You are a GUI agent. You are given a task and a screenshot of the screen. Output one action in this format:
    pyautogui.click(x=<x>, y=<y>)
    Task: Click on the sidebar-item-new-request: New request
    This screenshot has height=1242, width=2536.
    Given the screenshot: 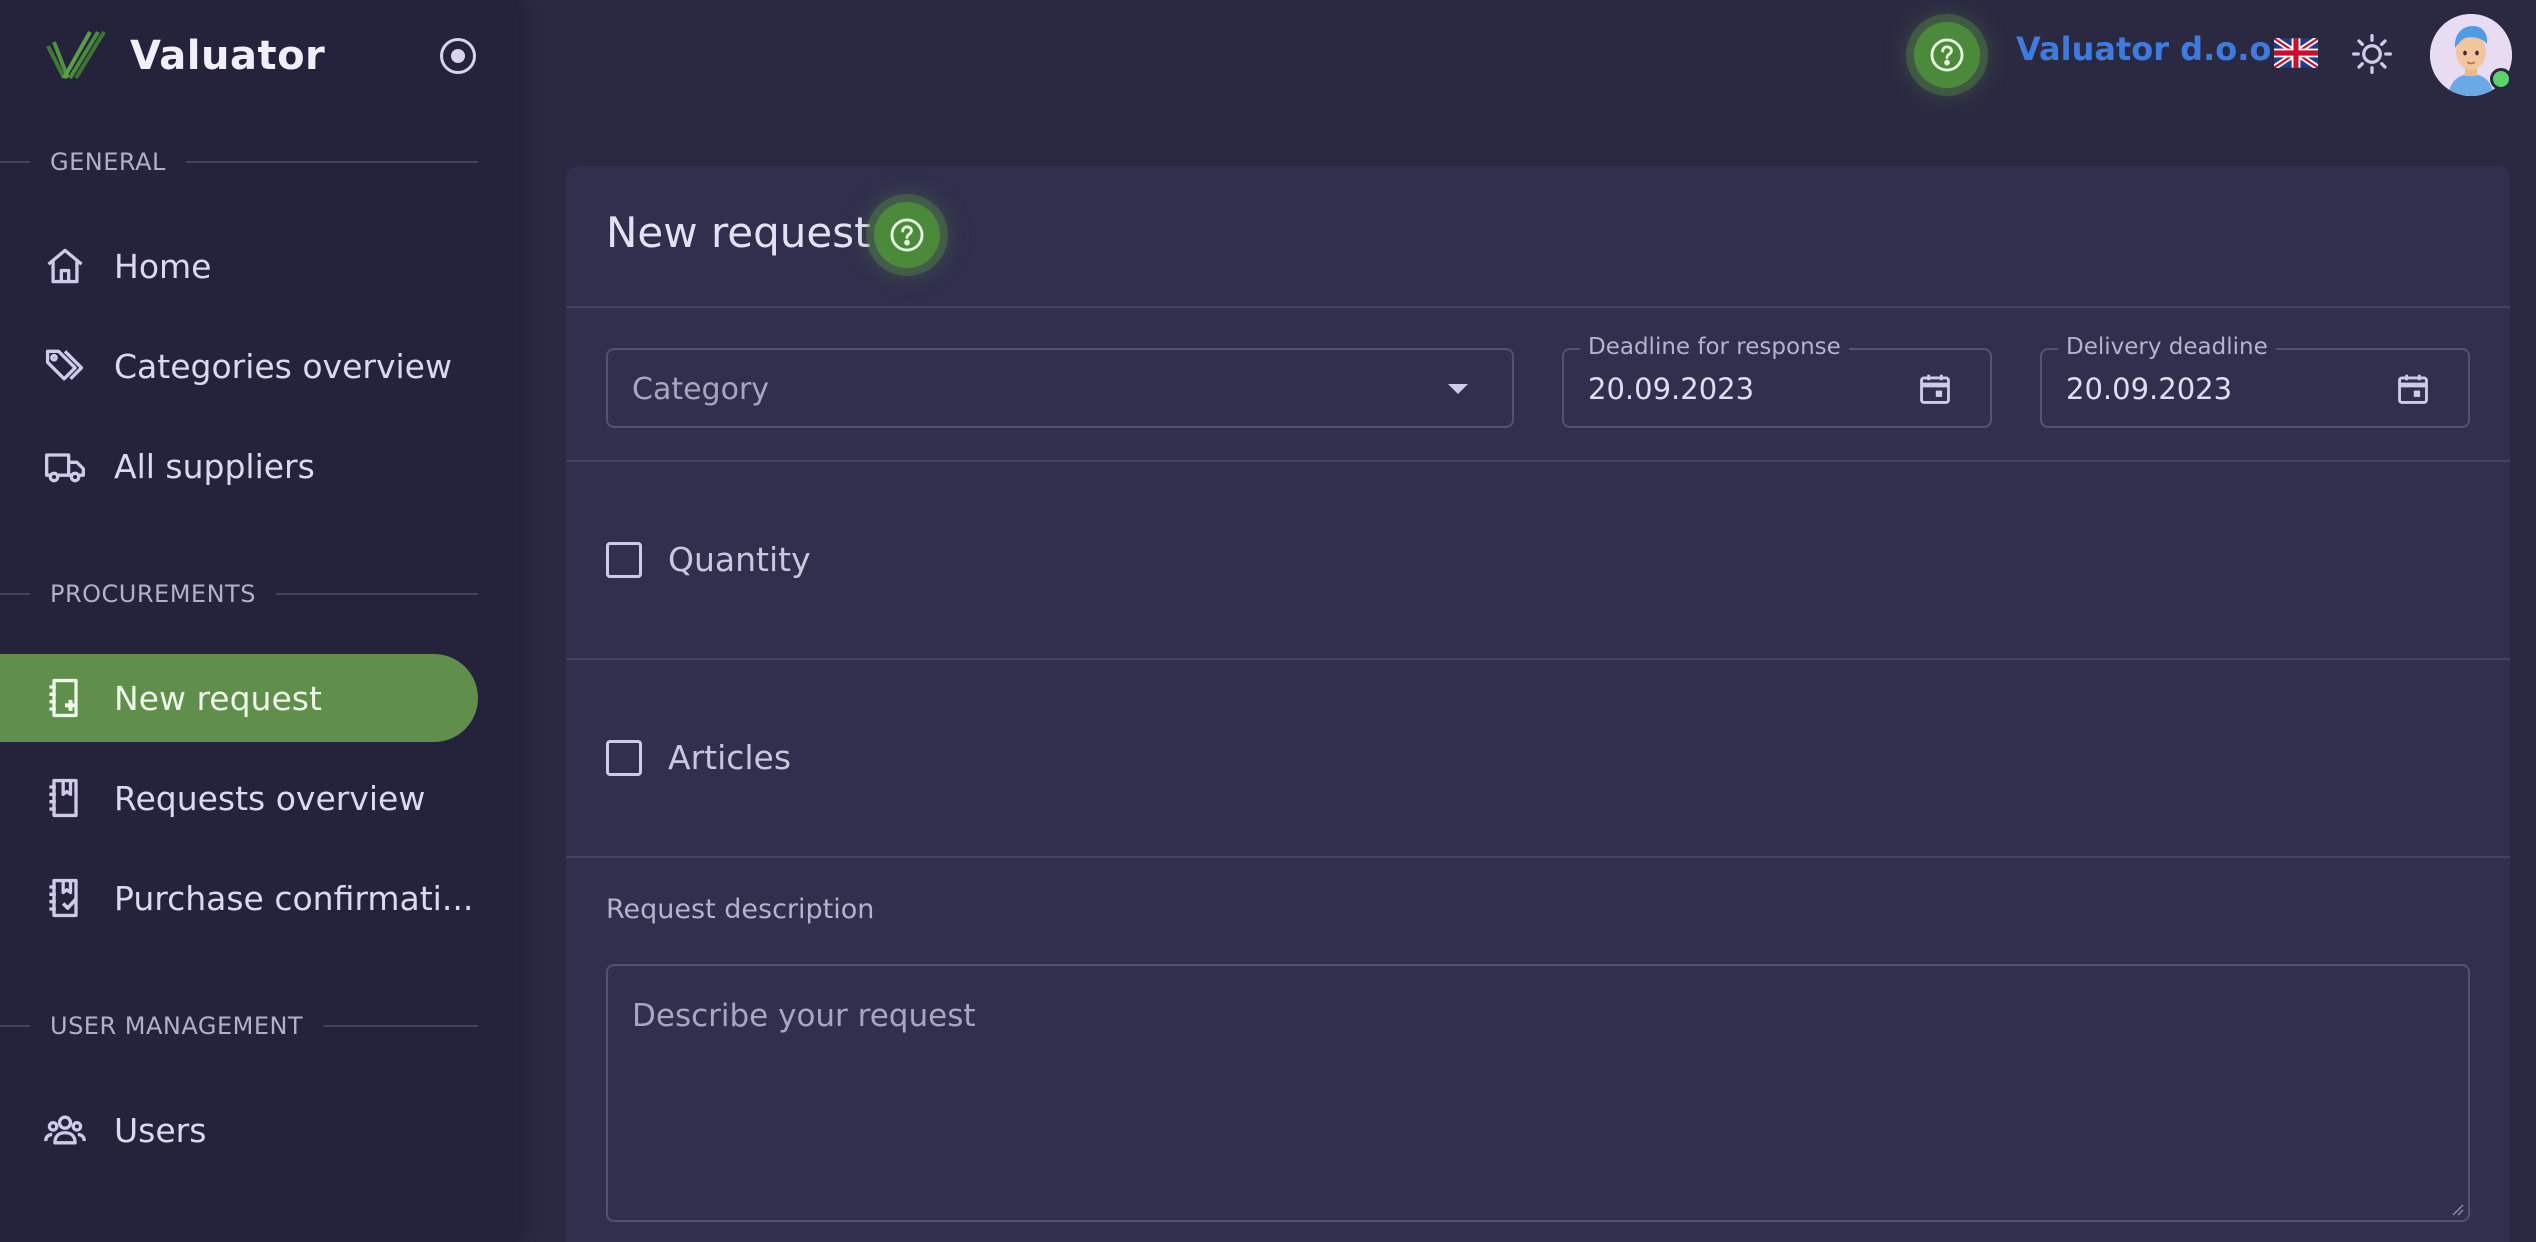 What is the action you would take?
    pyautogui.click(x=239, y=698)
    